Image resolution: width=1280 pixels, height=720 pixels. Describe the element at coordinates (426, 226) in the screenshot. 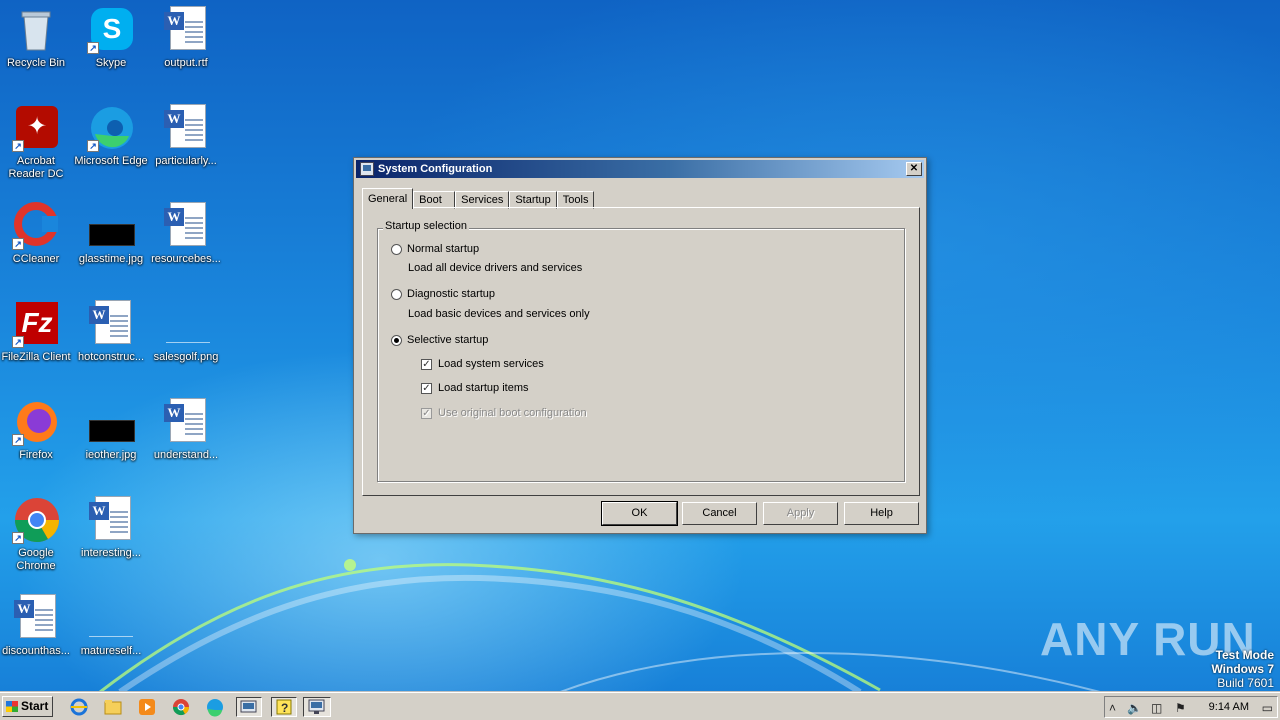

I see `group-label: Startup selection` at that location.